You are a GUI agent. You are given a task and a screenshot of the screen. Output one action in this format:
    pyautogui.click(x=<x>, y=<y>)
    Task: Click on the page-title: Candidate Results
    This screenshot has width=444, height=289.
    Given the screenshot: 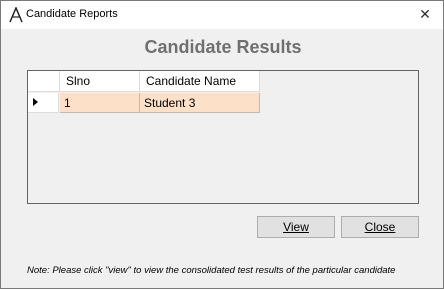 What is the action you would take?
    pyautogui.click(x=223, y=47)
    